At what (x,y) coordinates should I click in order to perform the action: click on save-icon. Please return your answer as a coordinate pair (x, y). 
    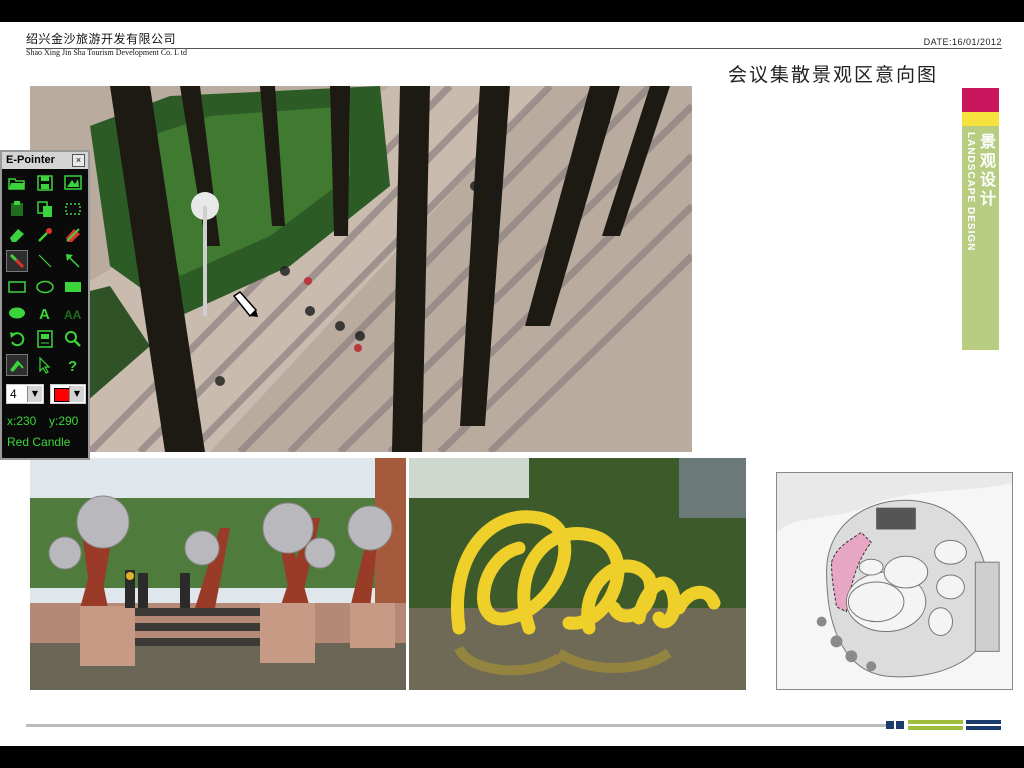
    Looking at the image, I should click on (45, 183).